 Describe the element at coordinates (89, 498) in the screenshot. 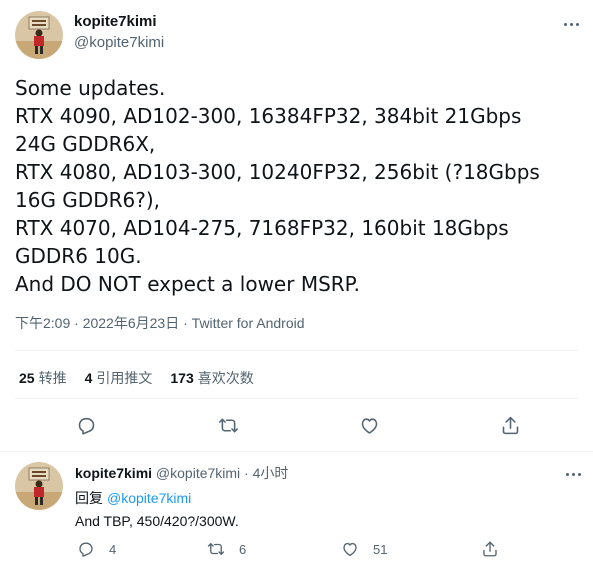

I see `replying-label: 回复` at that location.